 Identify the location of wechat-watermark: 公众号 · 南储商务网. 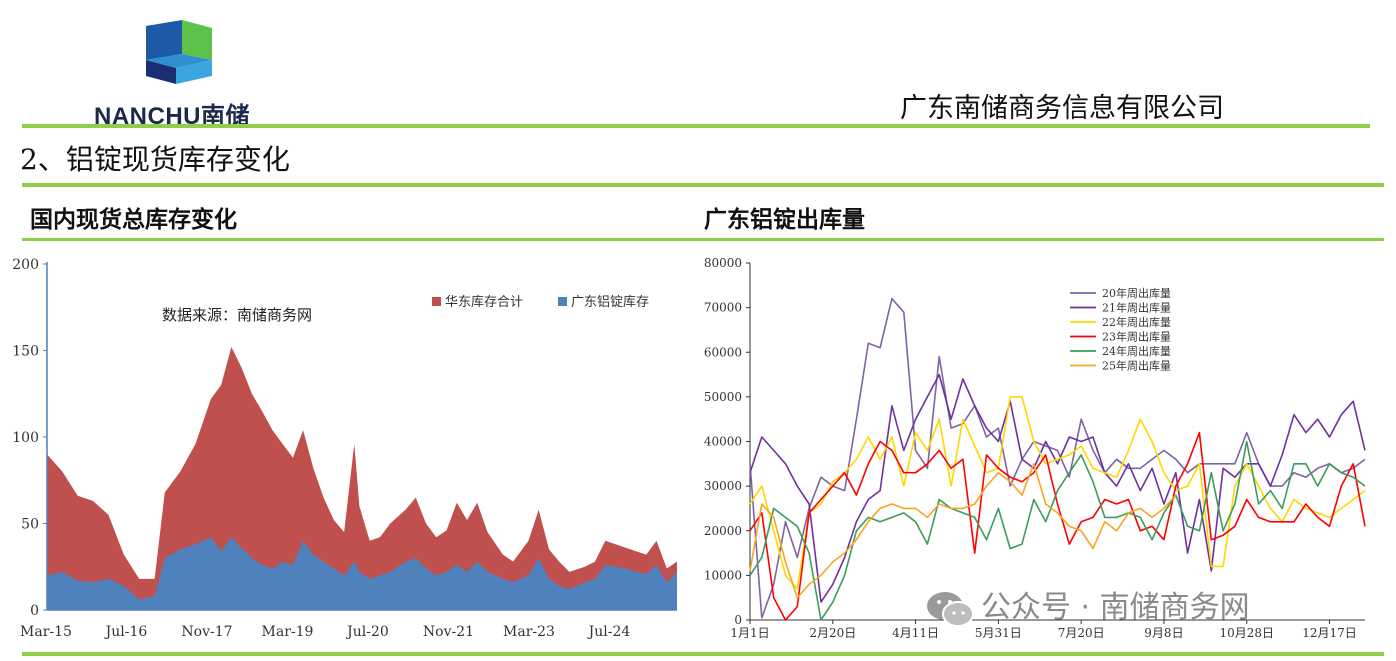
(1087, 605).